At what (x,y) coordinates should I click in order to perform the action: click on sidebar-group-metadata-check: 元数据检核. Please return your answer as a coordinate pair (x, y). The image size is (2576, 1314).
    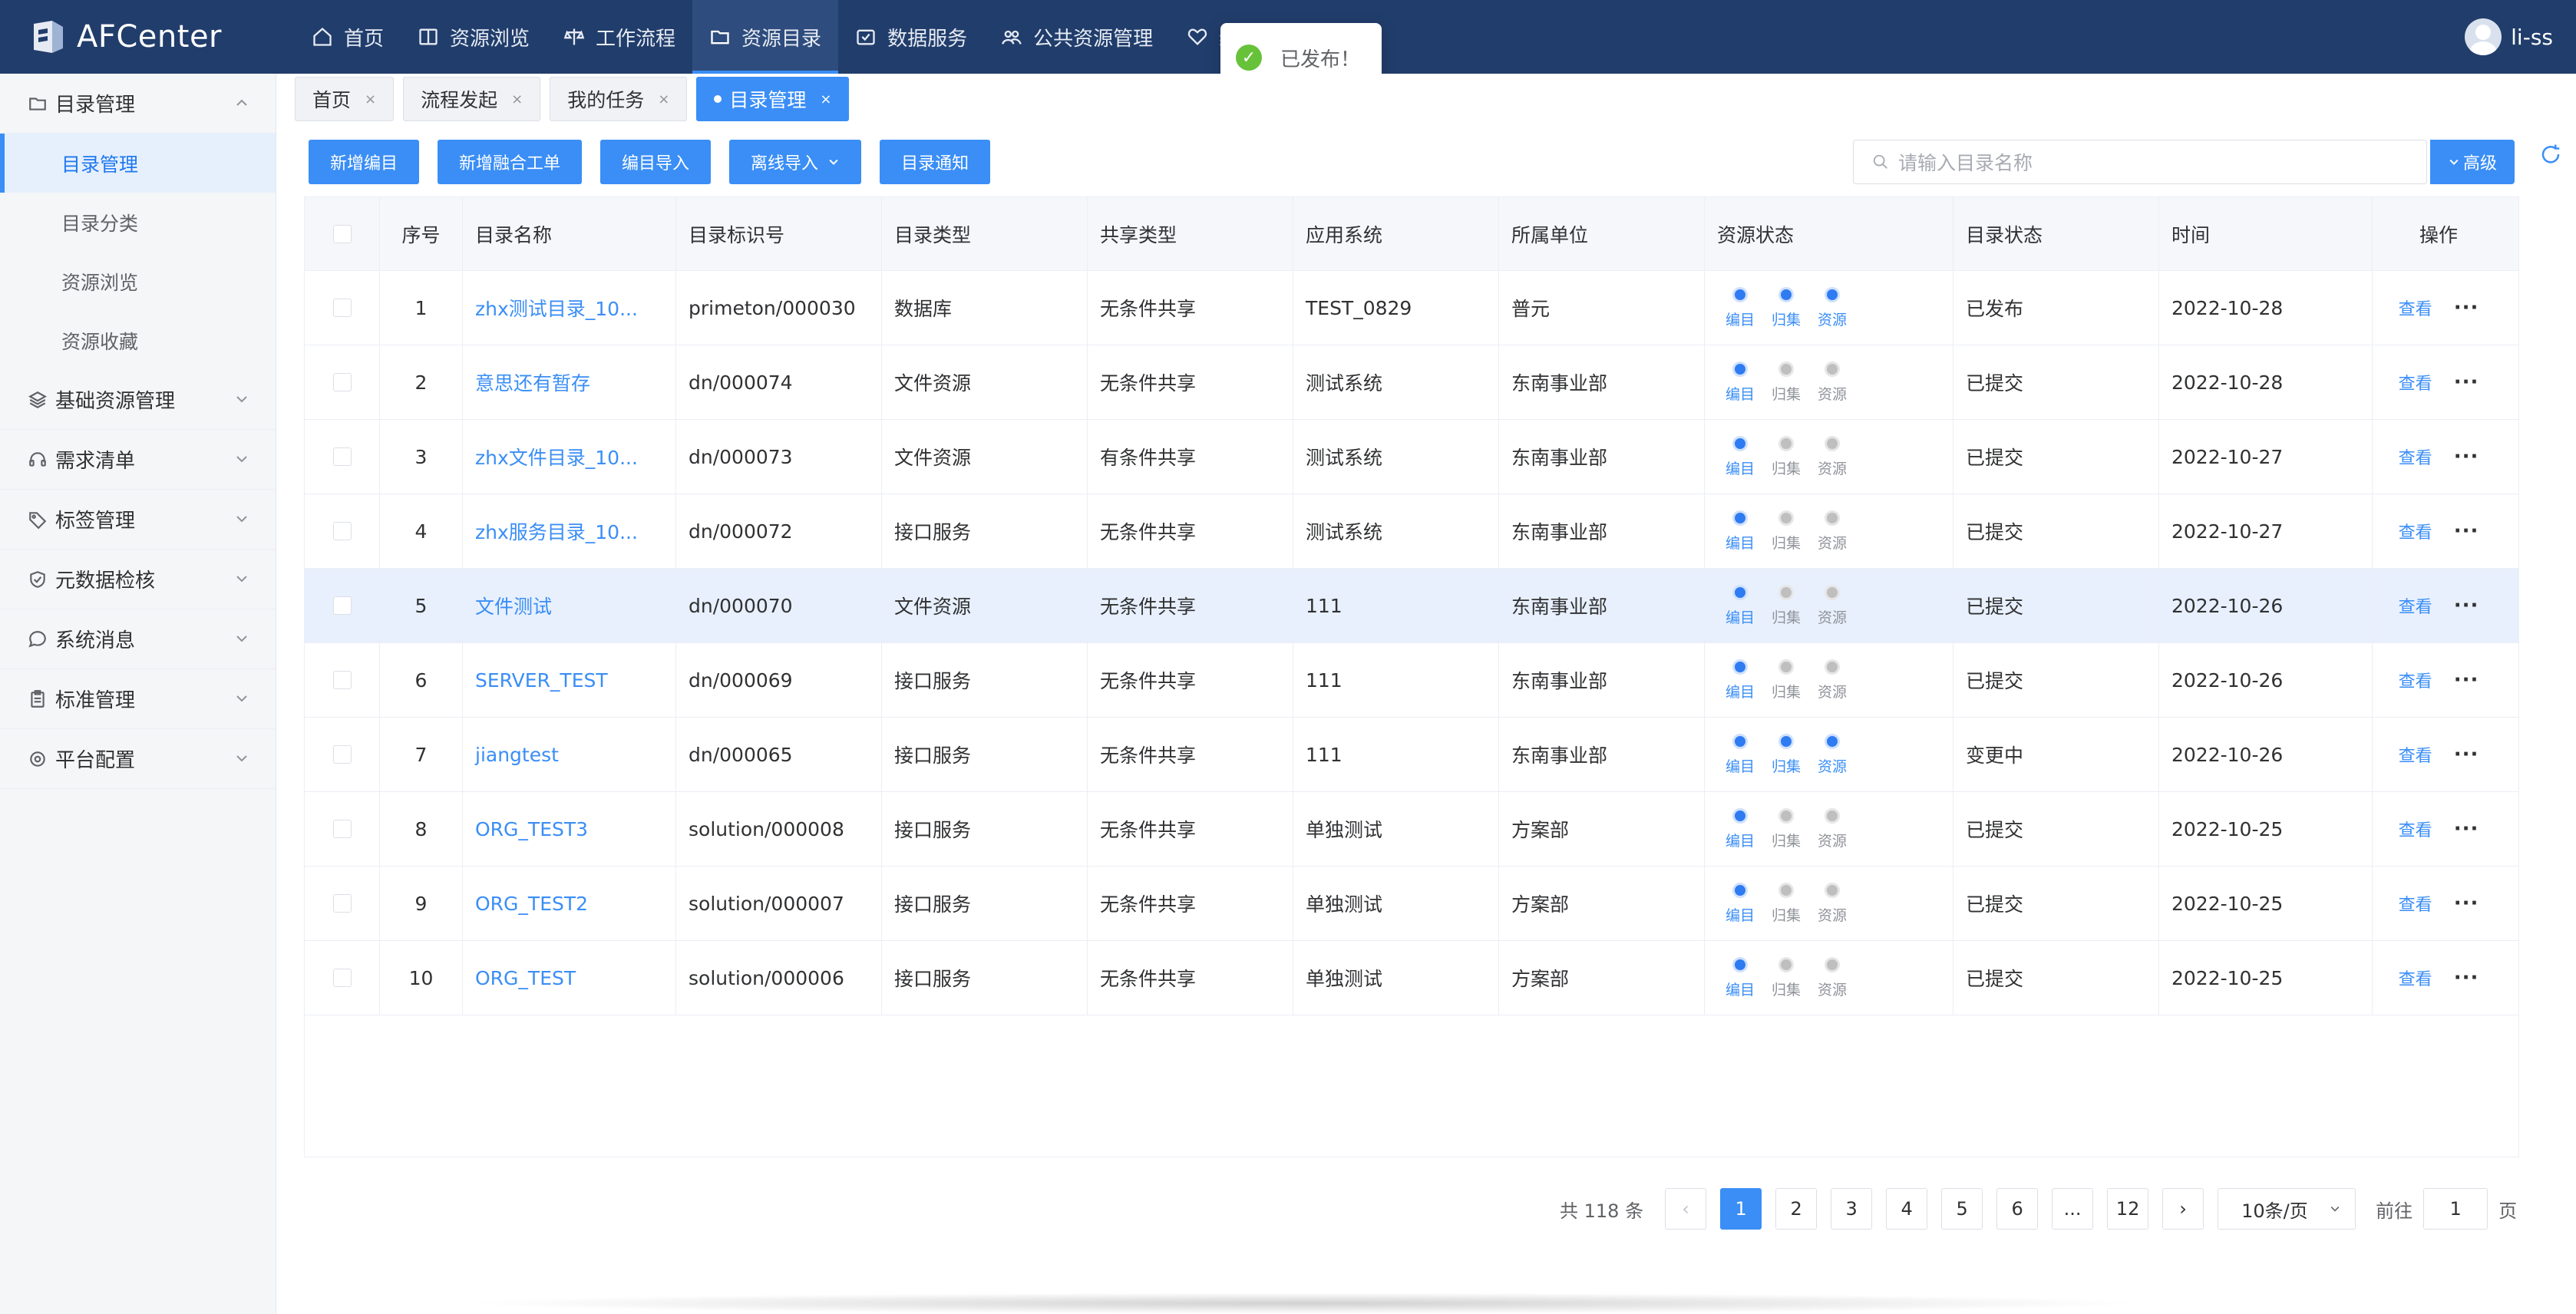
    Looking at the image, I should click on (138, 579).